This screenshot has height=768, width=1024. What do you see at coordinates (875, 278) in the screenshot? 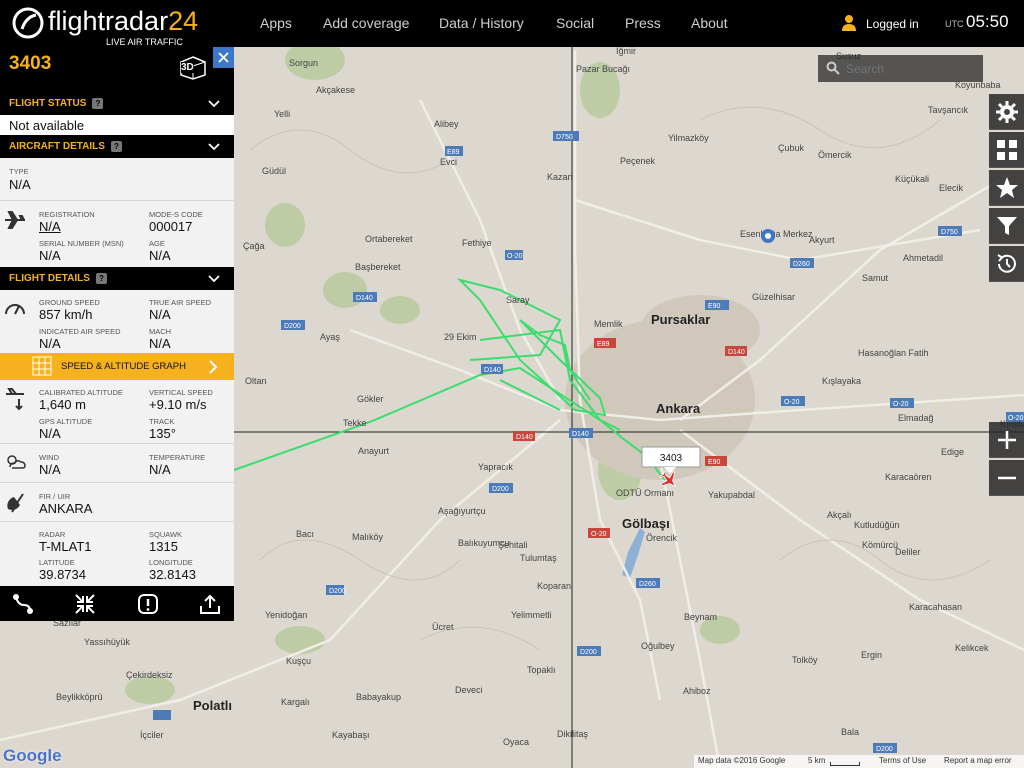
I see `place-label: Samut` at bounding box center [875, 278].